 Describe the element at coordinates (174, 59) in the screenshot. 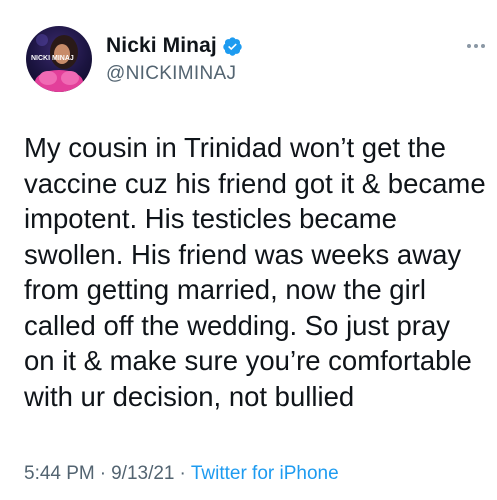

I see `author-block: Nicki Minaj @NICKIMINAJ` at that location.